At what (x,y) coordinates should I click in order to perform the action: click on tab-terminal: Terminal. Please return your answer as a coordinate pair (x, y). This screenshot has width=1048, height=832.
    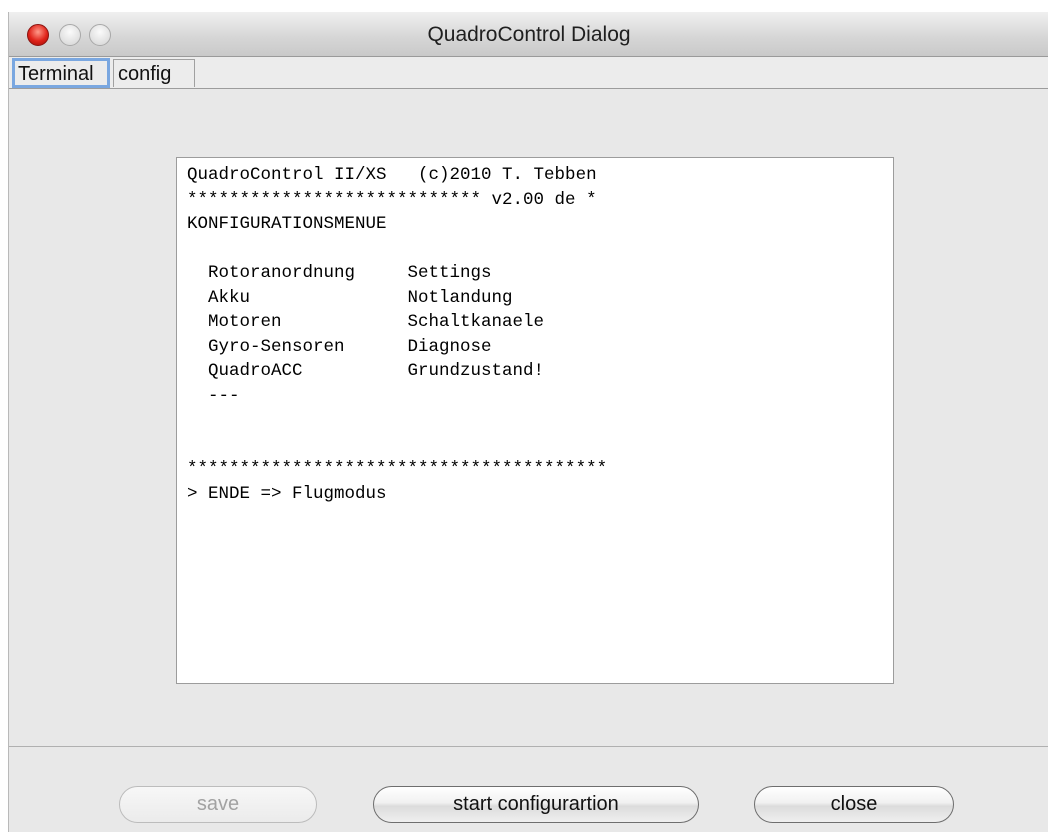
    Looking at the image, I should click on (61, 73).